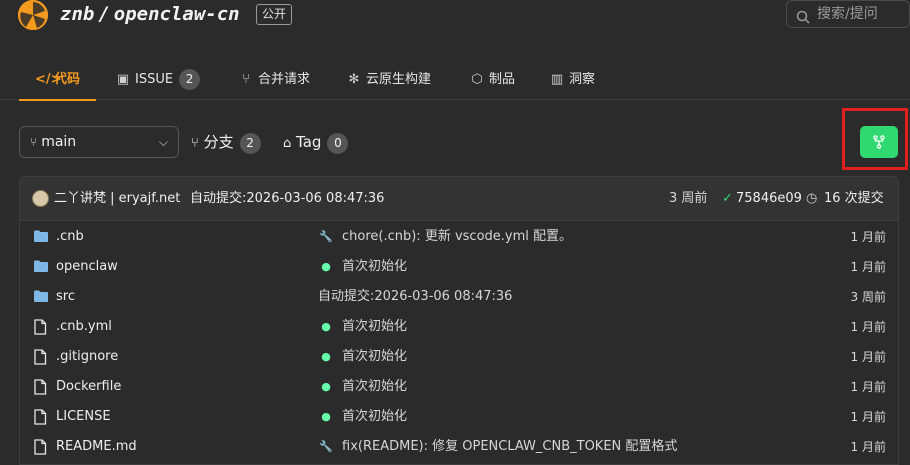 Image resolution: width=910 pixels, height=465 pixels. I want to click on search-placeholder: 搜索/提问, so click(847, 14).